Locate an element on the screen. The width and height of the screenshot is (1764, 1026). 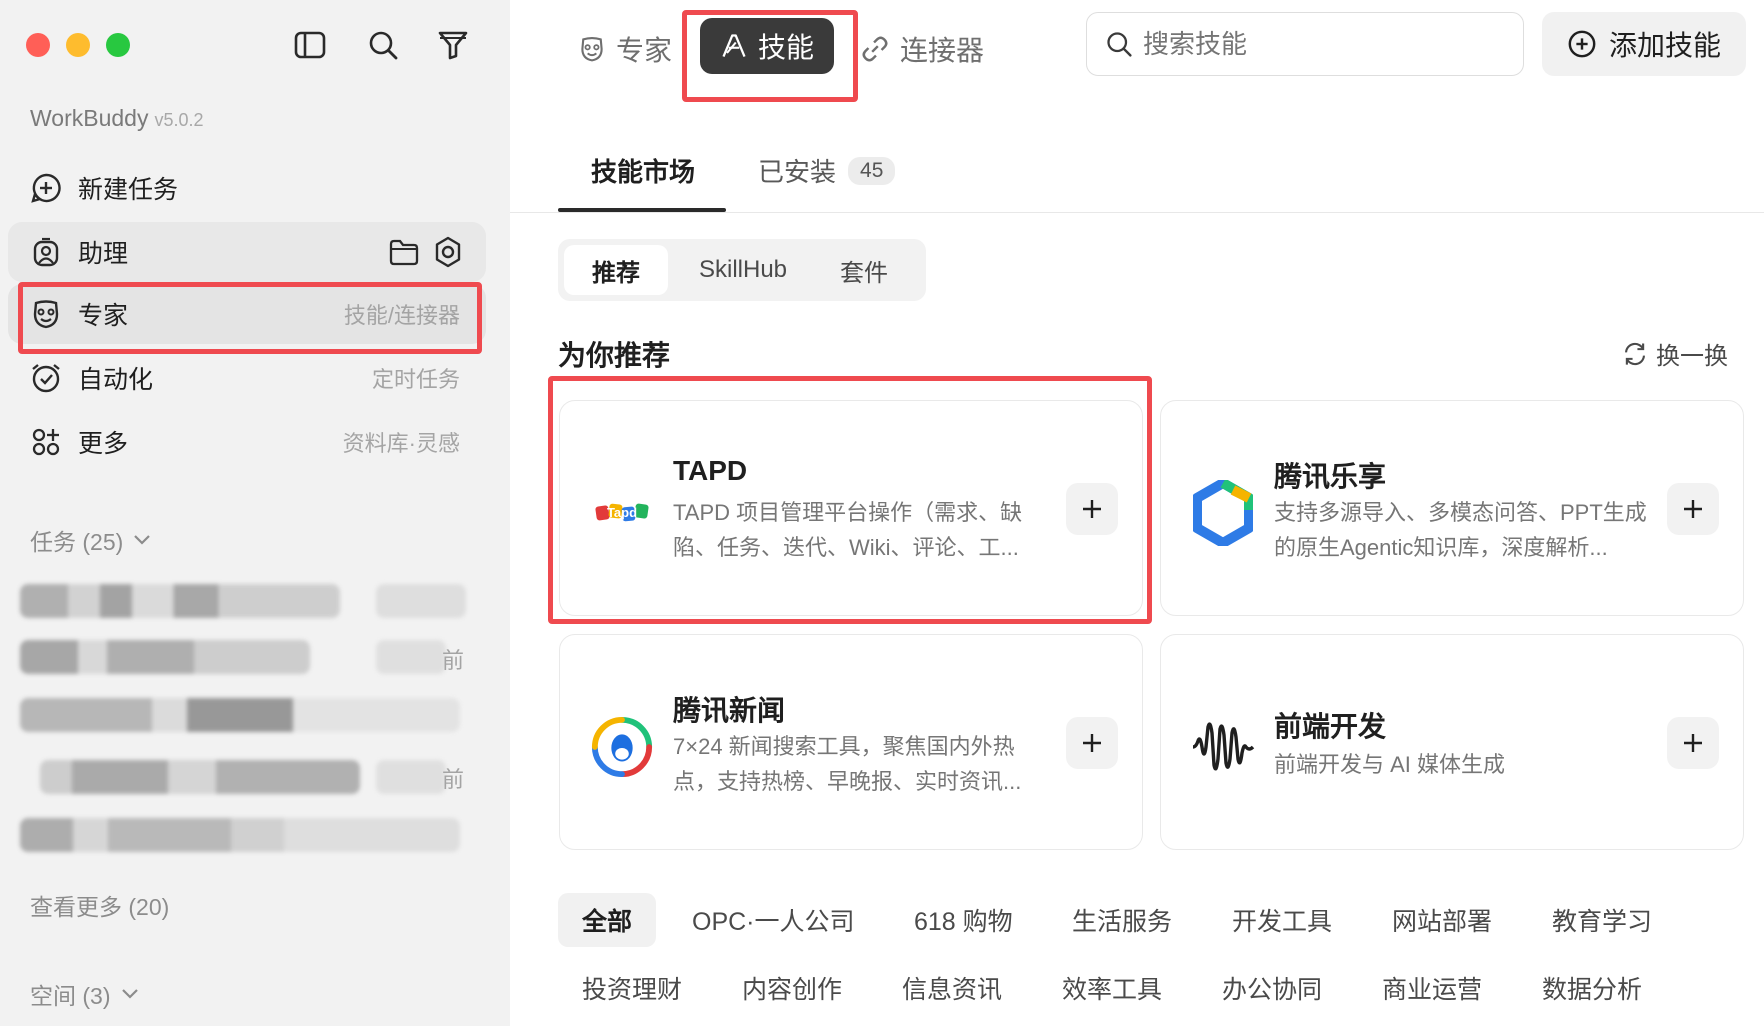
tab-skill-market: 技能市场 is located at coordinates (643, 170).